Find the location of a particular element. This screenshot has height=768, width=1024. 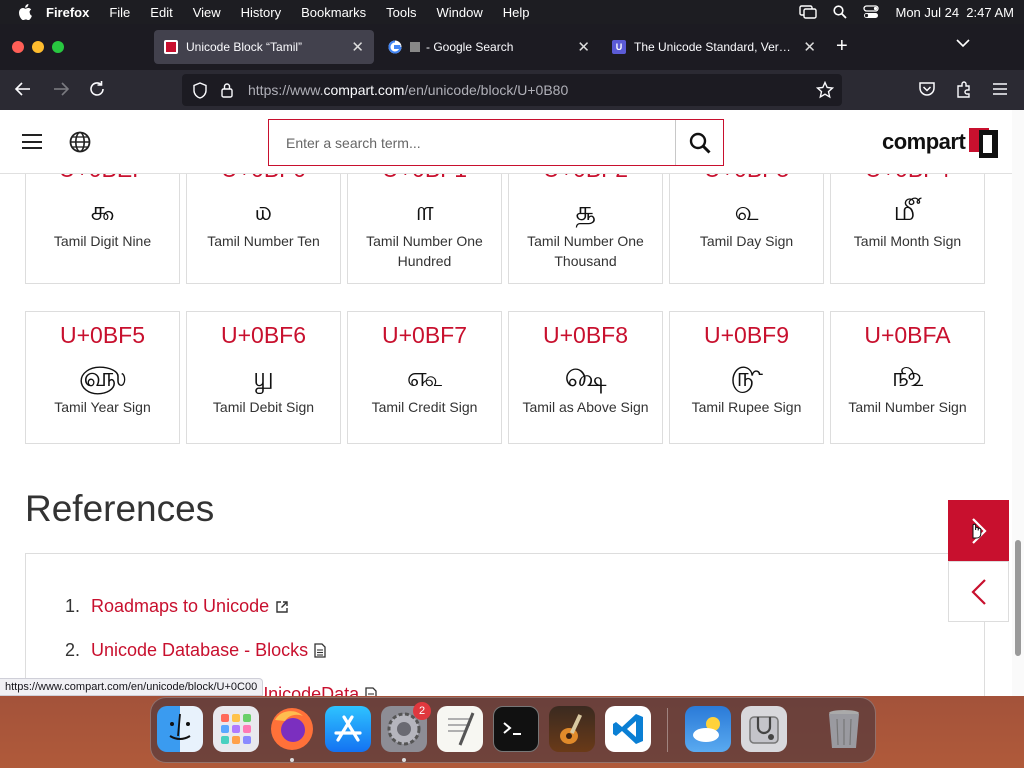

char-name: Tamil Rupee Sign is located at coordinates (746, 407).